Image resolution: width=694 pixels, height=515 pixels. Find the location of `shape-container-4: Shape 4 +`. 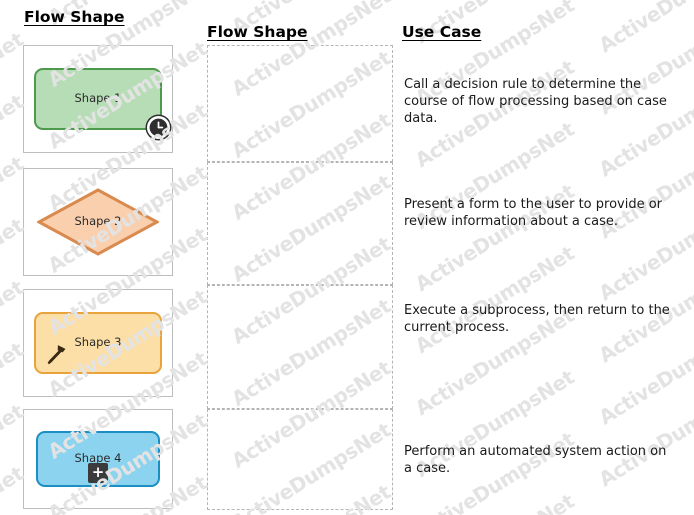

shape-container-4: Shape 4 + is located at coordinates (98, 459).